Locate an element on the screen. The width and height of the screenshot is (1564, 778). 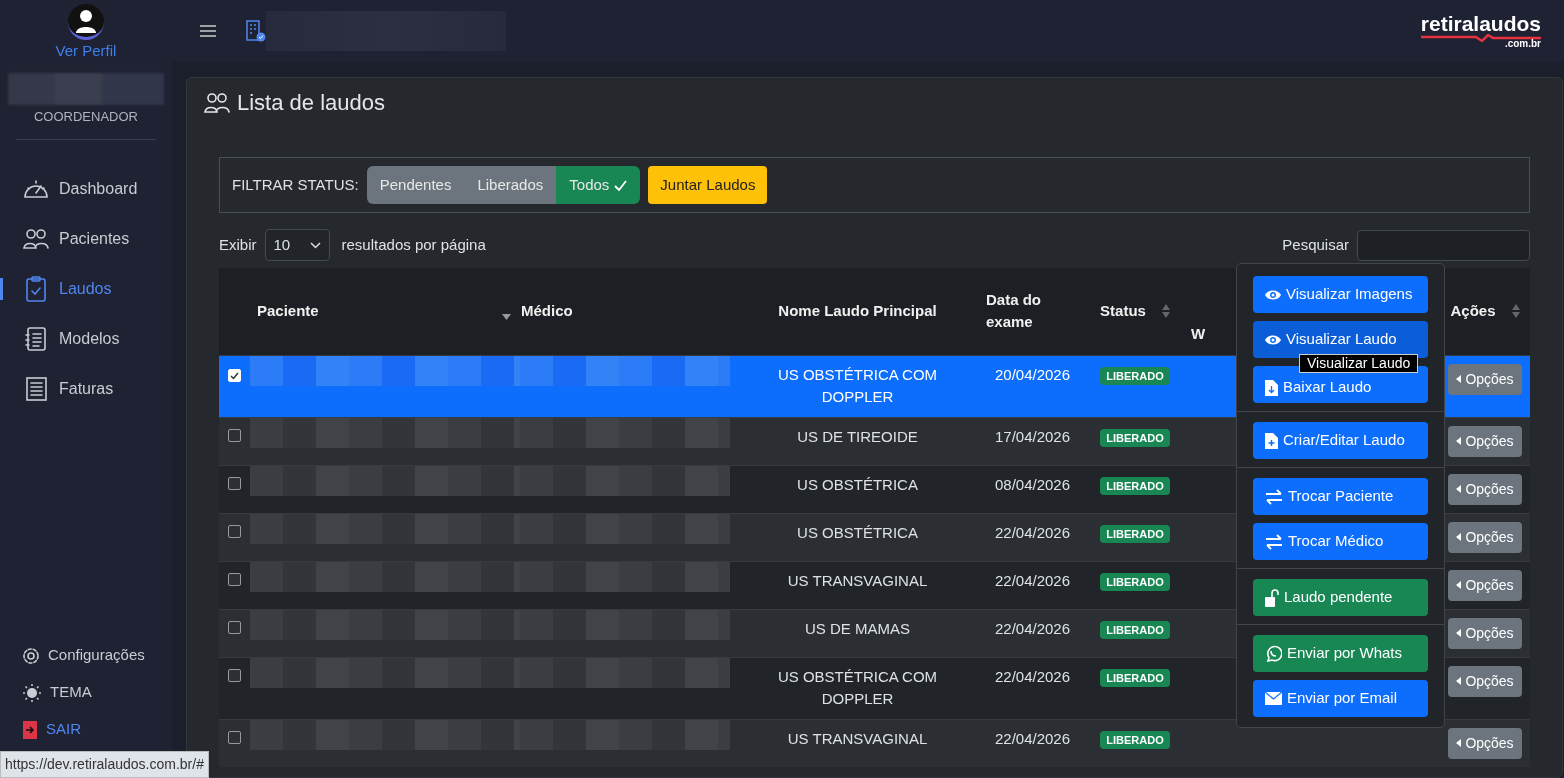
page-size-select: 10 is located at coordinates (297, 245).